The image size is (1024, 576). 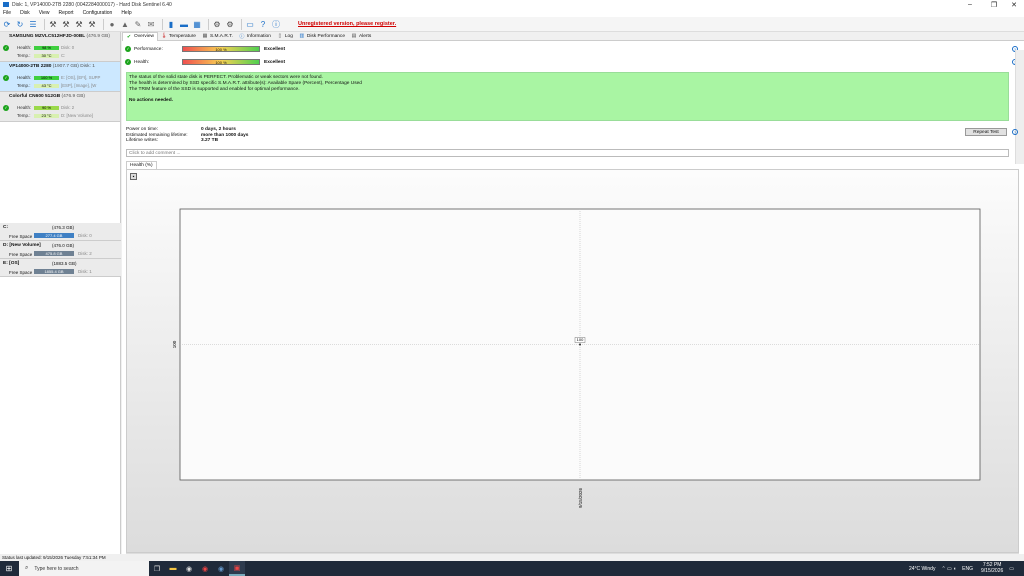 What do you see at coordinates (141, 165) in the screenshot?
I see `chart-tab-health: Health (%)` at bounding box center [141, 165].